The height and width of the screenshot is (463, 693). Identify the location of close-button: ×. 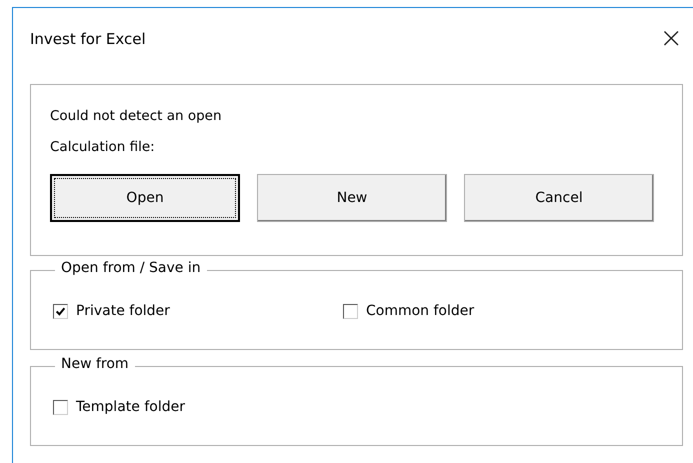
(671, 38).